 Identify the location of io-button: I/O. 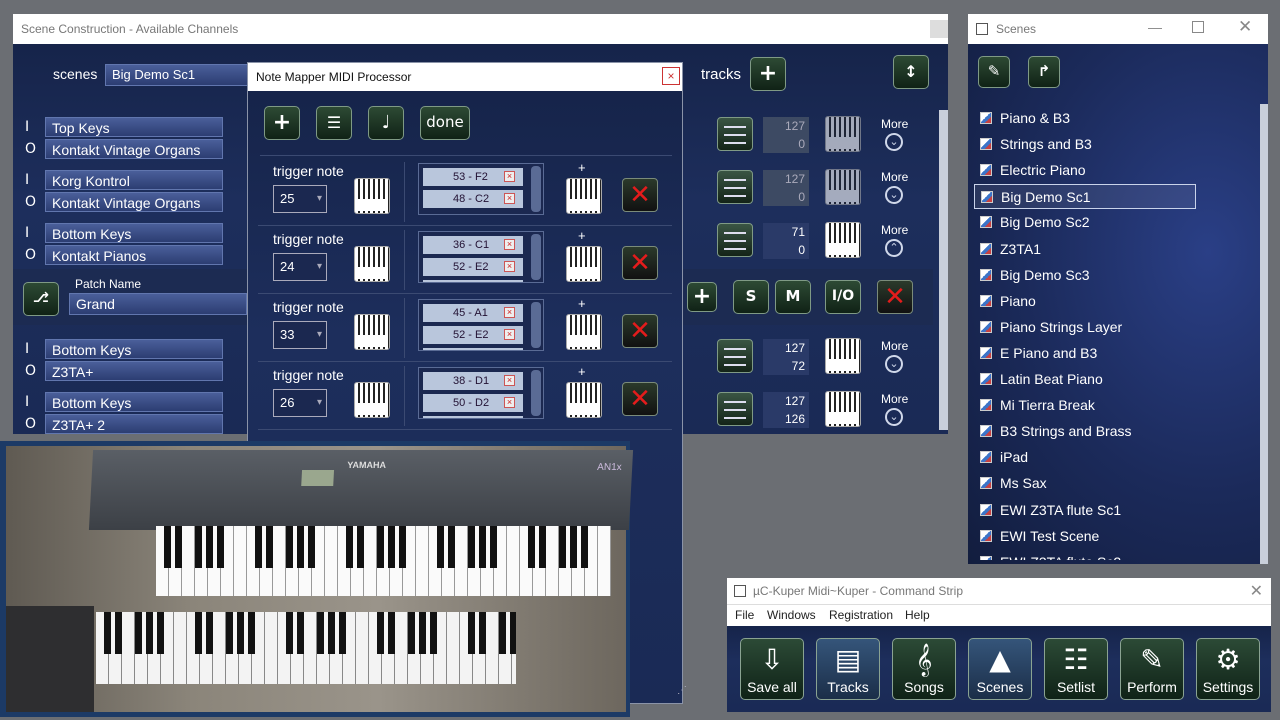
(843, 297).